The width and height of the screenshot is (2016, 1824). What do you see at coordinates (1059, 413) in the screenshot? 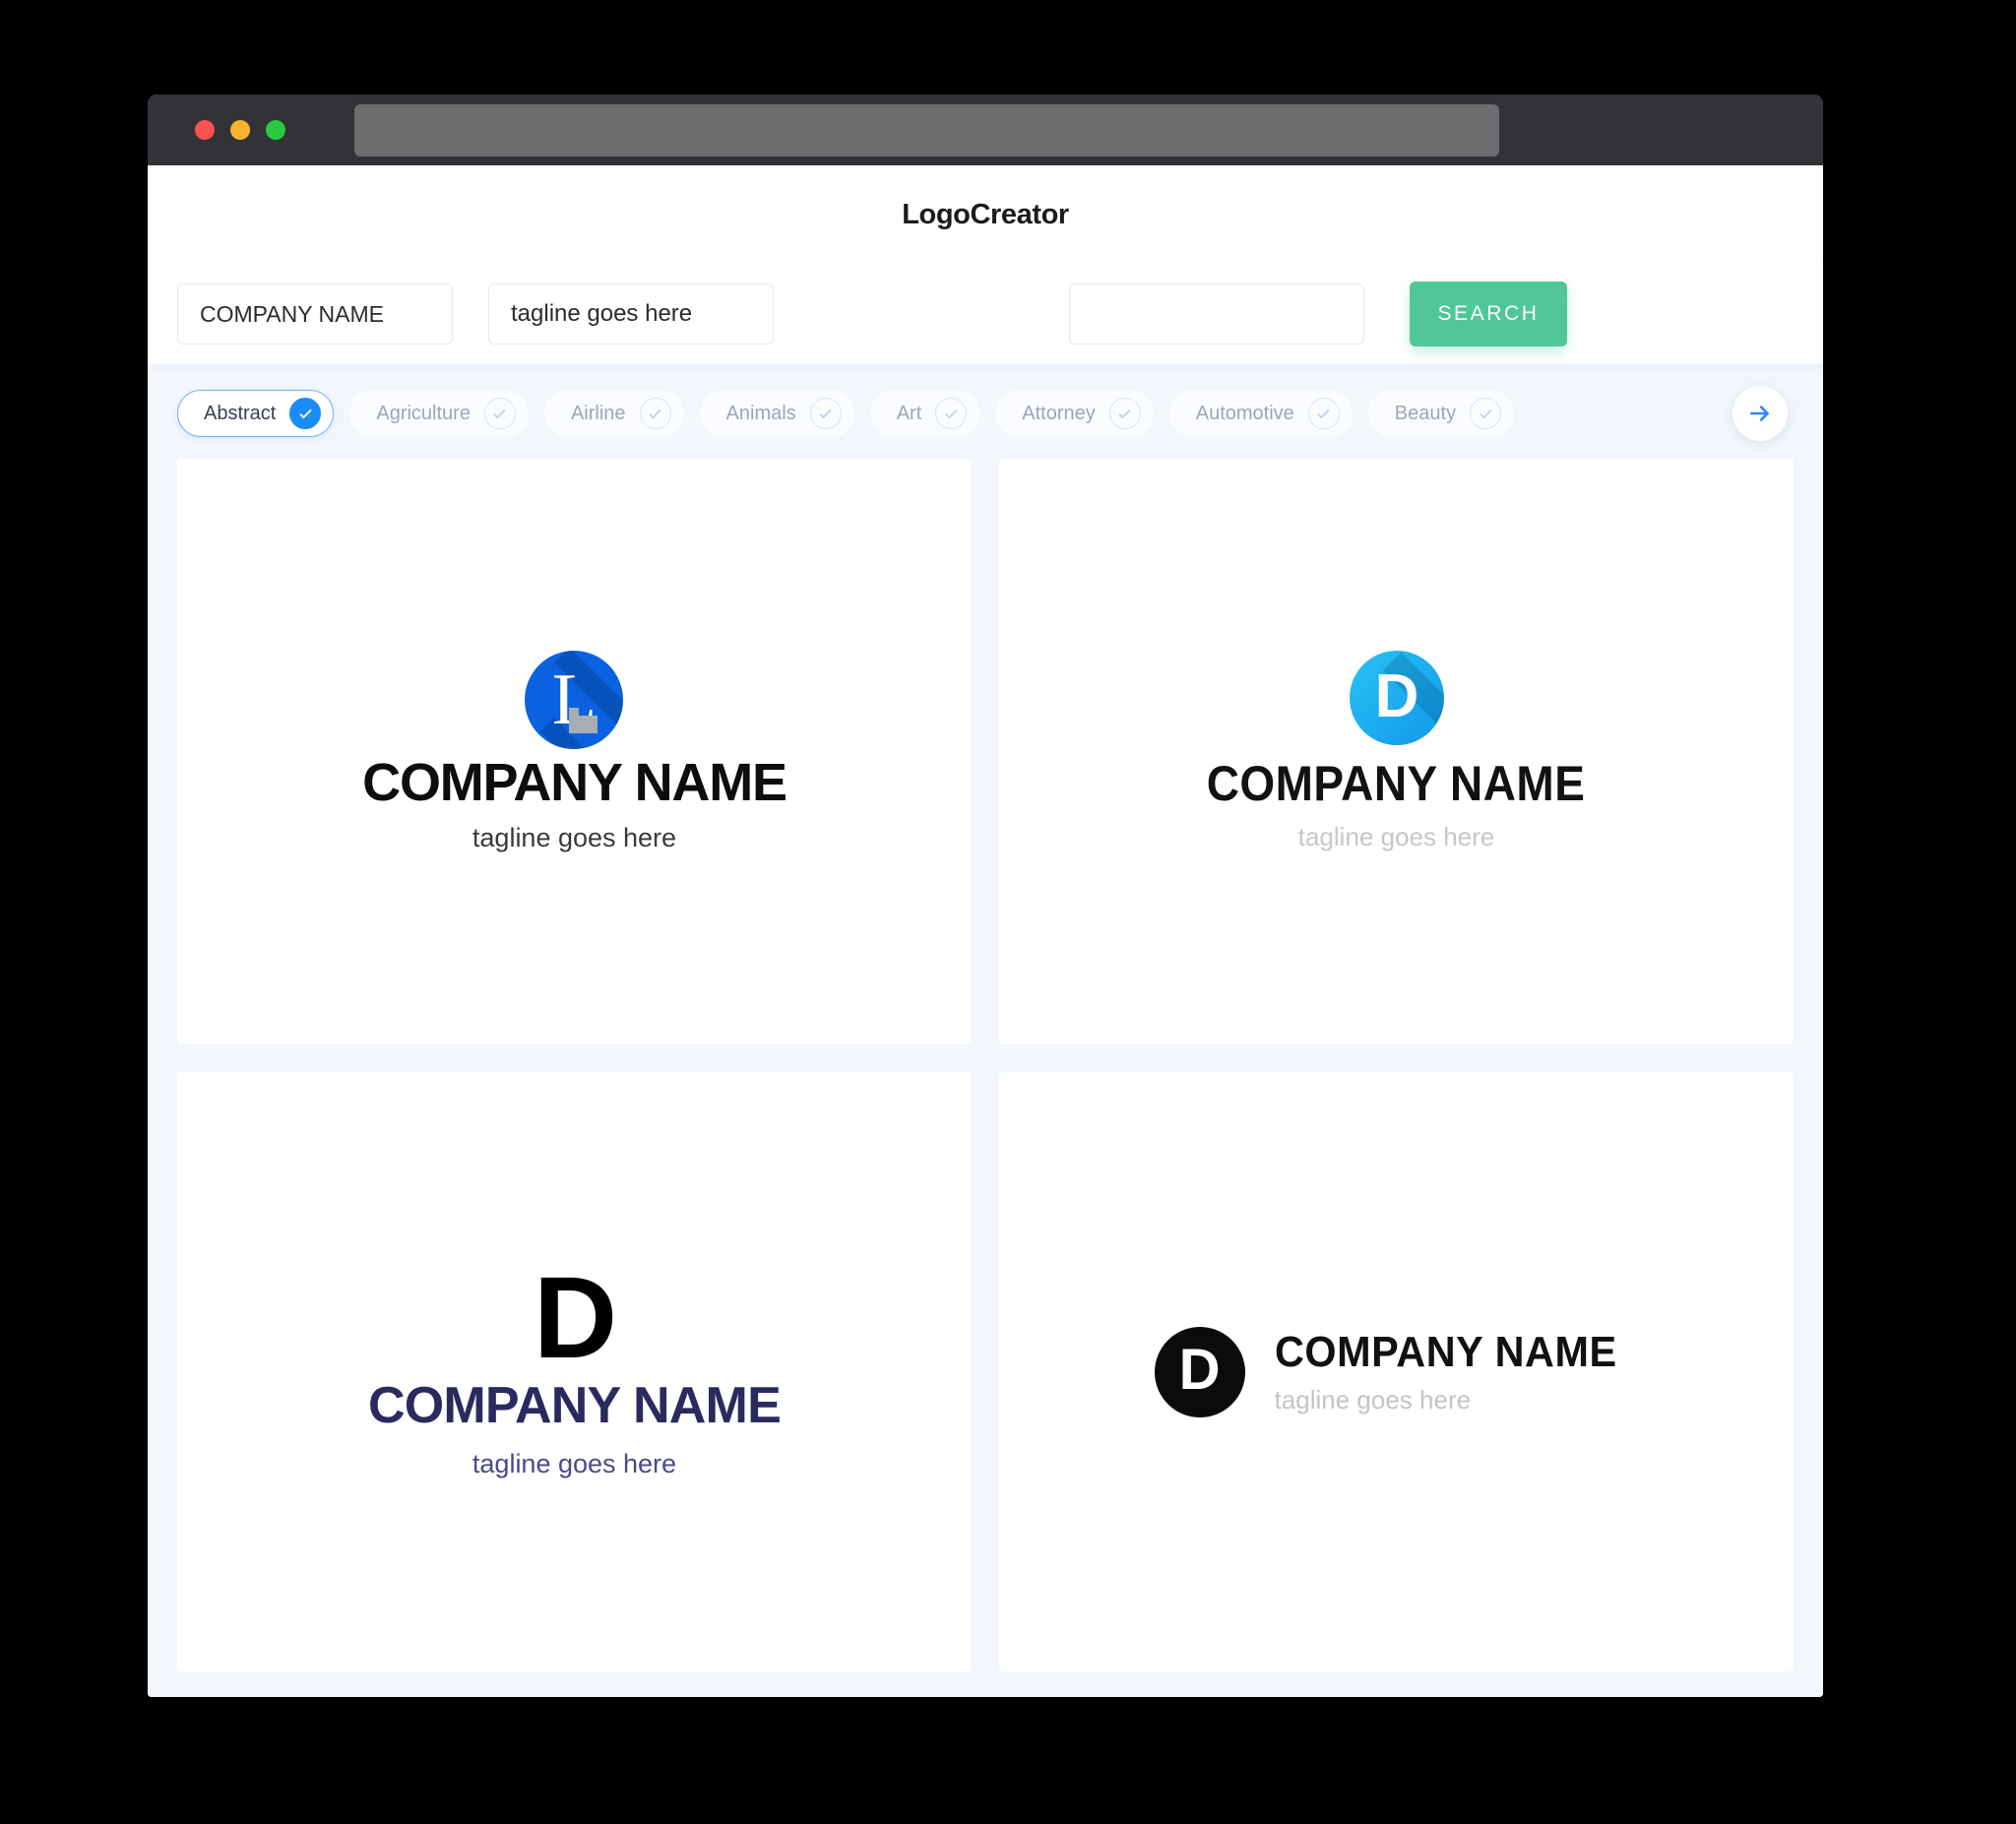
I see `category-chip-label: Attorney` at bounding box center [1059, 413].